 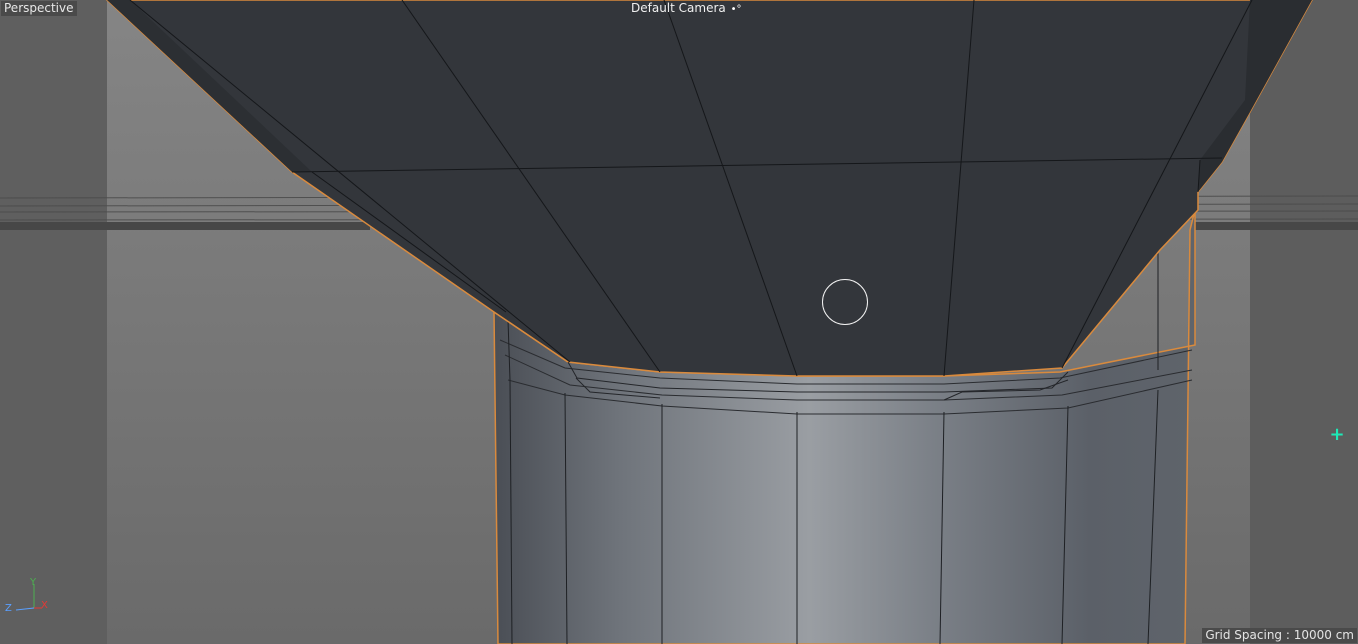 What do you see at coordinates (44, 605) in the screenshot?
I see `axis-x-label: X` at bounding box center [44, 605].